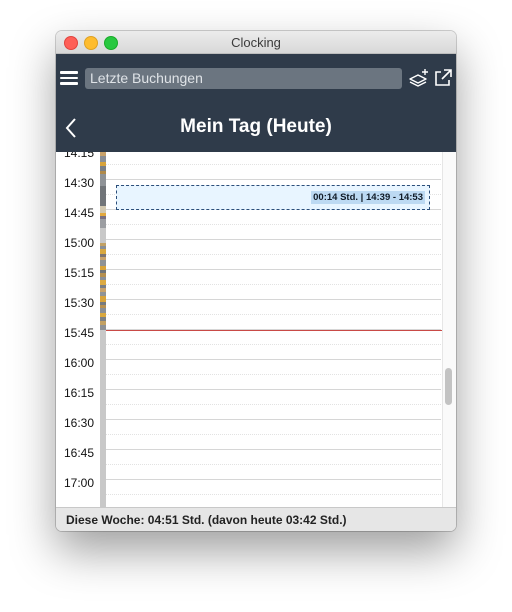  What do you see at coordinates (79, 363) in the screenshot?
I see `time-label: 16:00` at bounding box center [79, 363].